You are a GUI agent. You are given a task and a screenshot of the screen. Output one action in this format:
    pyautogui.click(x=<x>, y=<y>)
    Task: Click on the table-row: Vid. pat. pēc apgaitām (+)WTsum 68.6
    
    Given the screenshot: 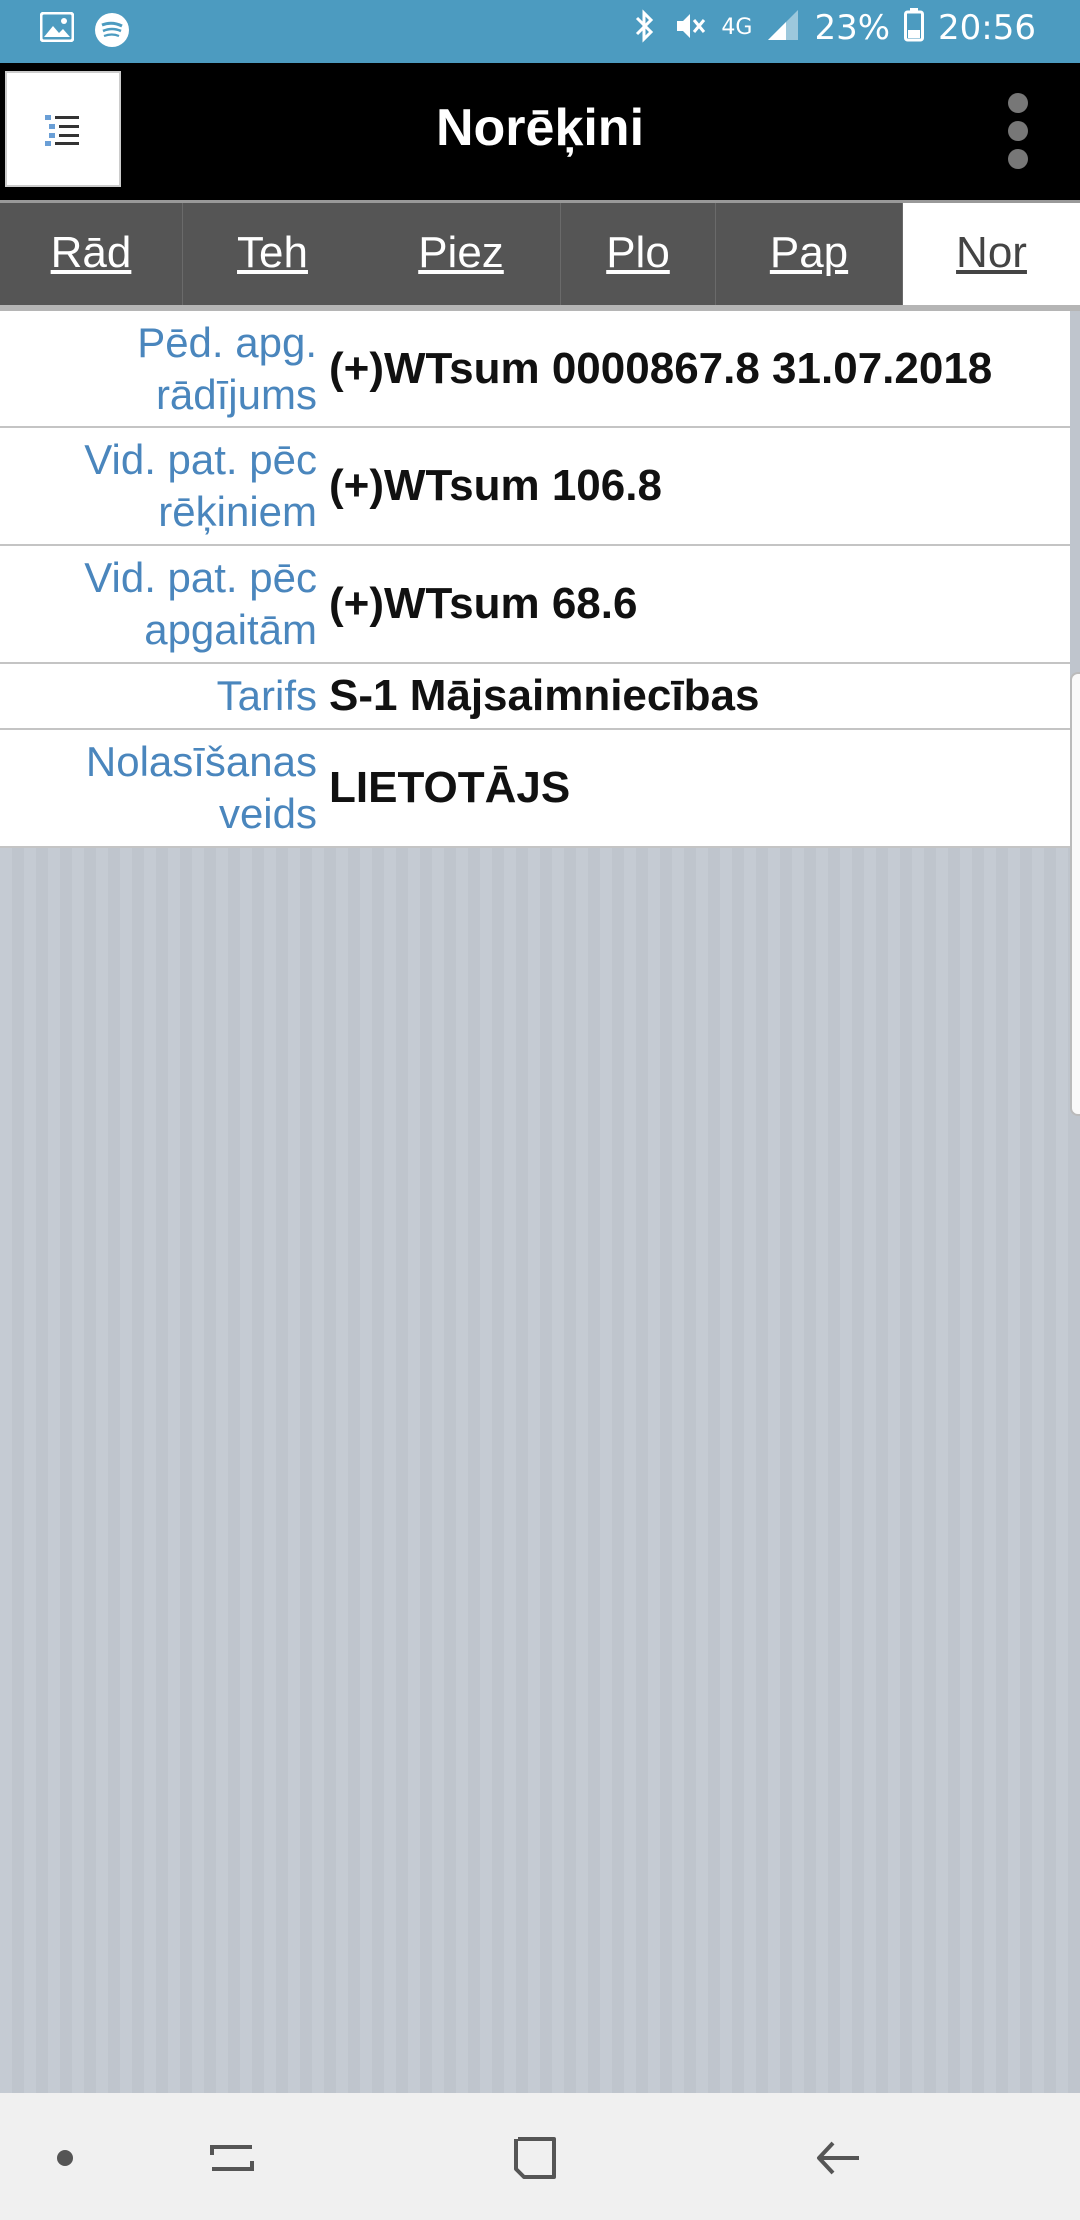 What is the action you would take?
    pyautogui.click(x=535, y=605)
    